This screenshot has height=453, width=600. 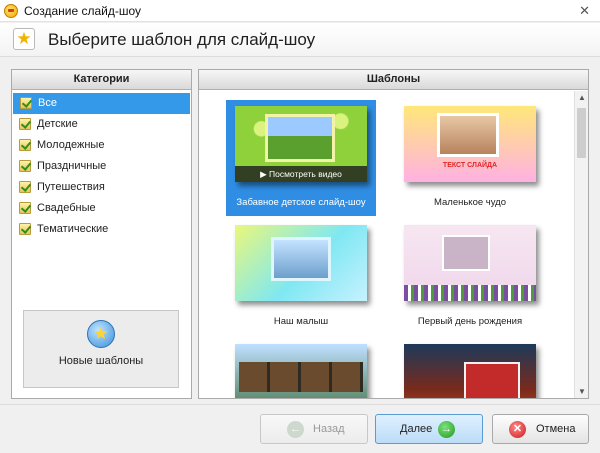 What do you see at coordinates (71, 187) in the screenshot?
I see `category-label: Путешествия` at bounding box center [71, 187].